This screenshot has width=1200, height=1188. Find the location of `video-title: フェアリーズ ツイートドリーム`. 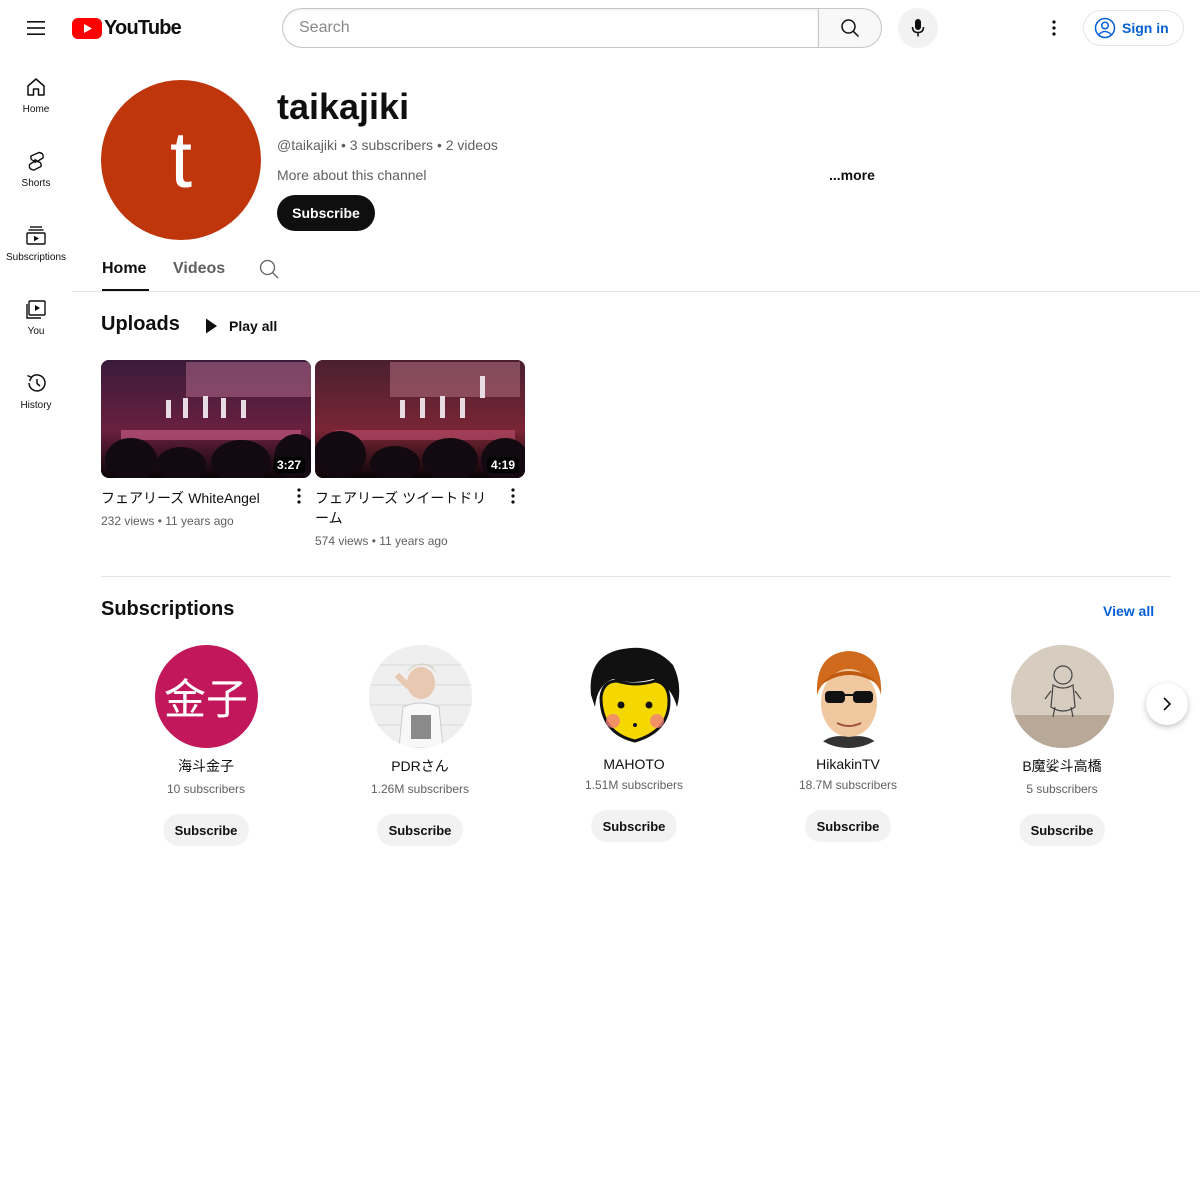

video-title: フェアリーズ ツイートドリーム is located at coordinates (405, 508).